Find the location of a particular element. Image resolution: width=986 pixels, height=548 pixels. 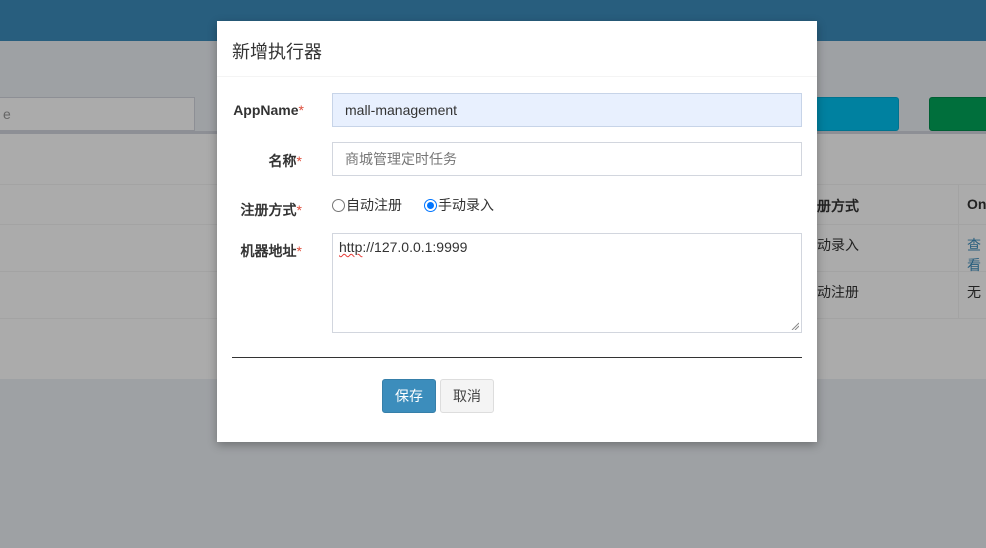

appname-input: mall-management is located at coordinates (567, 110).